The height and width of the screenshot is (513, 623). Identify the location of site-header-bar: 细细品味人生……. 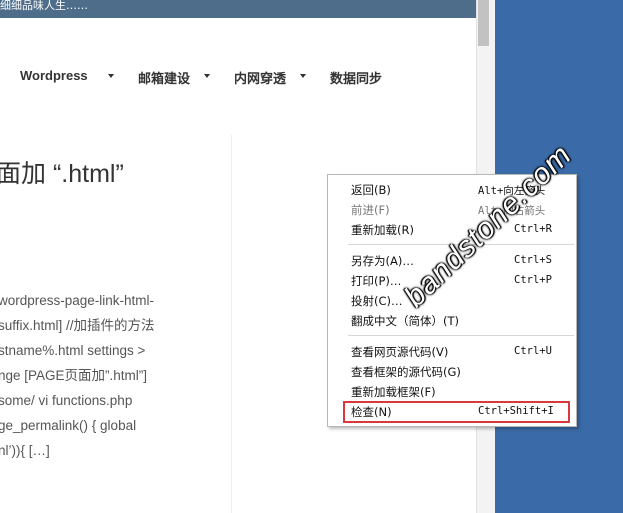
(238, 9).